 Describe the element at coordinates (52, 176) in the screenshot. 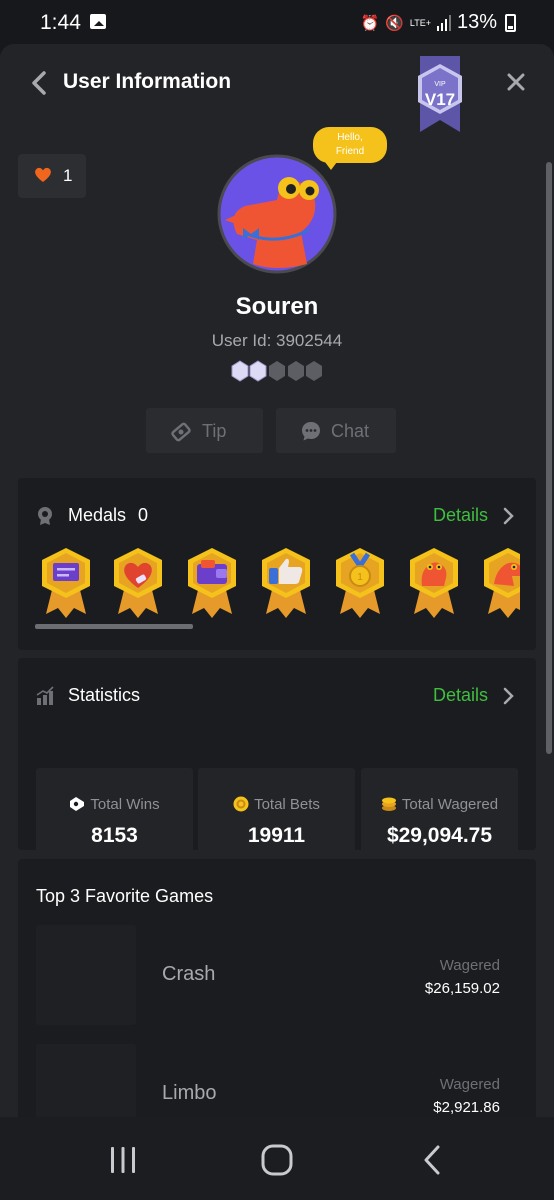

I see `like-button: 1` at that location.